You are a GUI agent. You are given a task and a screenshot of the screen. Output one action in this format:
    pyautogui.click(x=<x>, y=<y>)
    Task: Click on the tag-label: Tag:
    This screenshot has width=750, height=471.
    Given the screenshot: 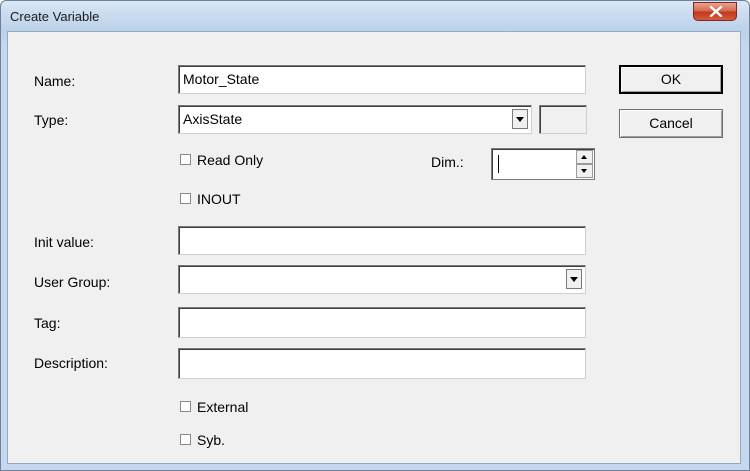 What is the action you would take?
    pyautogui.click(x=47, y=323)
    